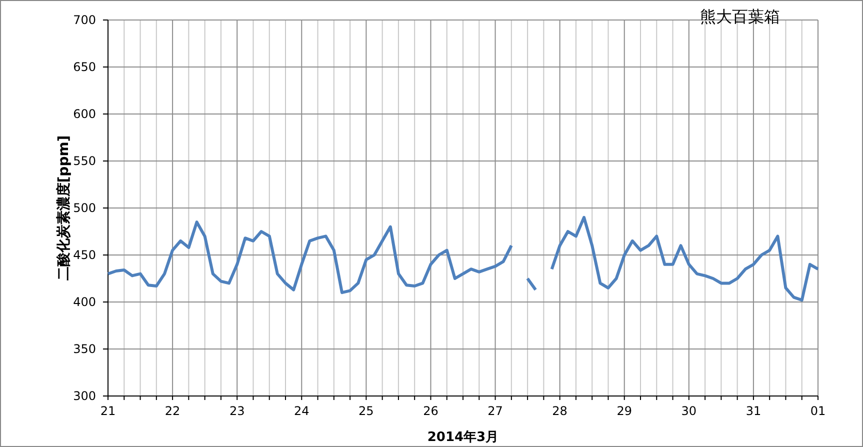  What do you see at coordinates (84, 349) in the screenshot?
I see `y-tick-label: 350` at bounding box center [84, 349].